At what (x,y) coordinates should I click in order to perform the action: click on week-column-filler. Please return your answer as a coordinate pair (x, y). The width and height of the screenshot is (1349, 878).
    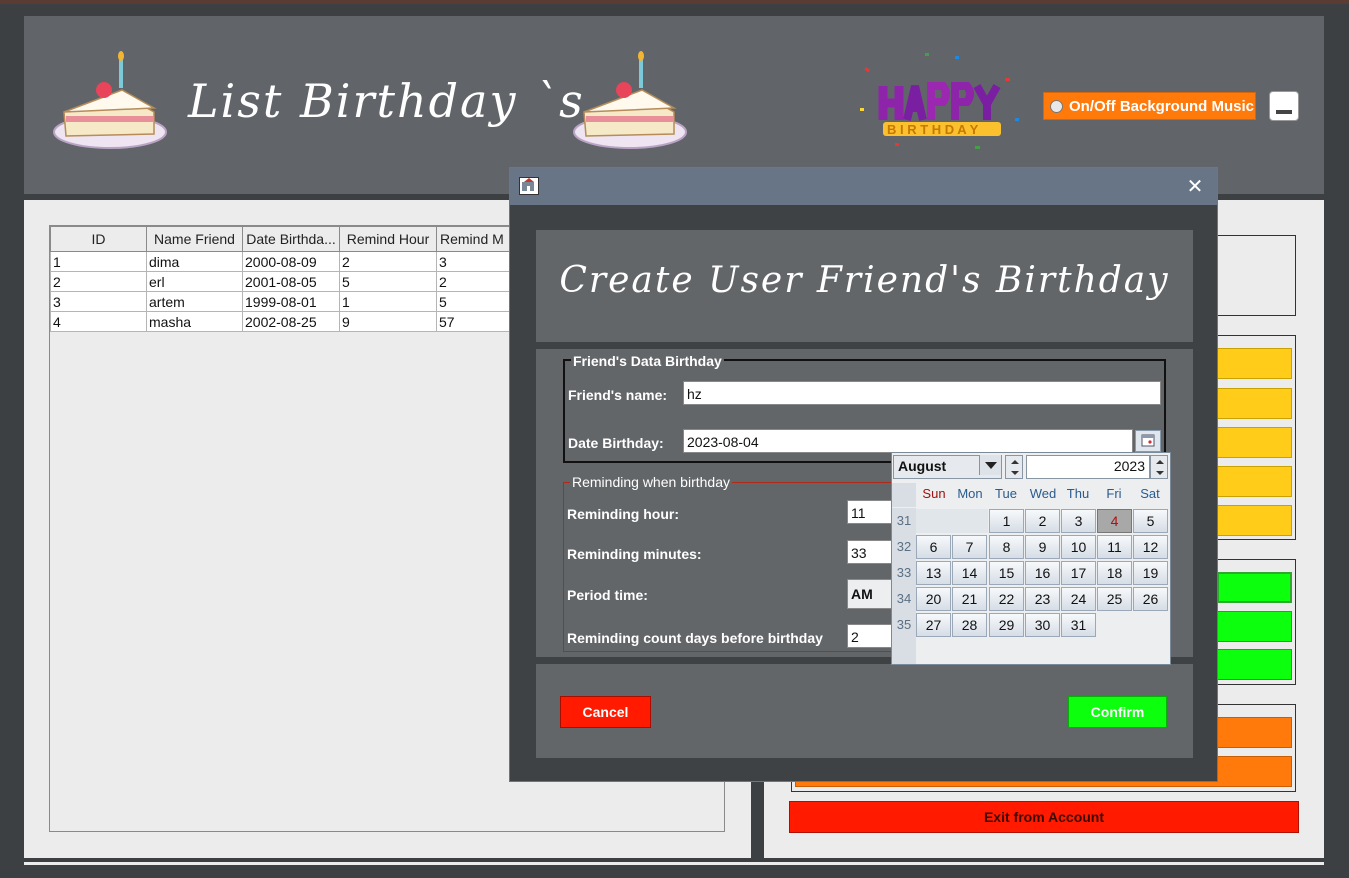
    Looking at the image, I should click on (904, 651).